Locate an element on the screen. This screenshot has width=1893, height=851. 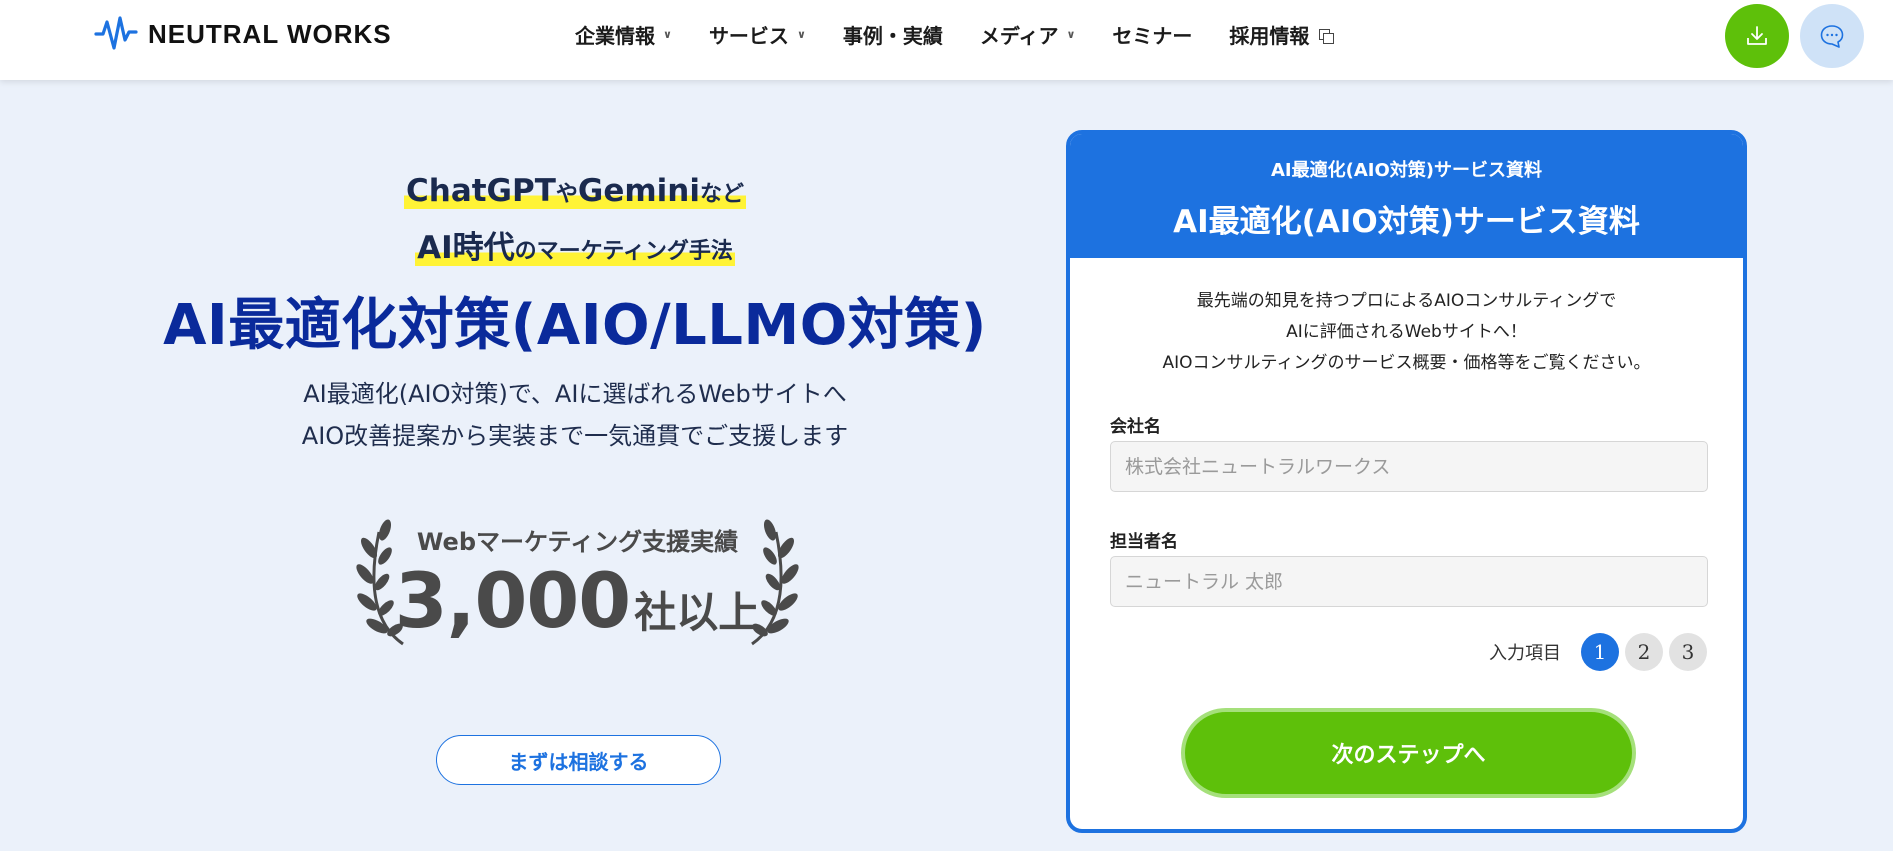
achievement-unit: 社以上 is located at coordinates (697, 612).